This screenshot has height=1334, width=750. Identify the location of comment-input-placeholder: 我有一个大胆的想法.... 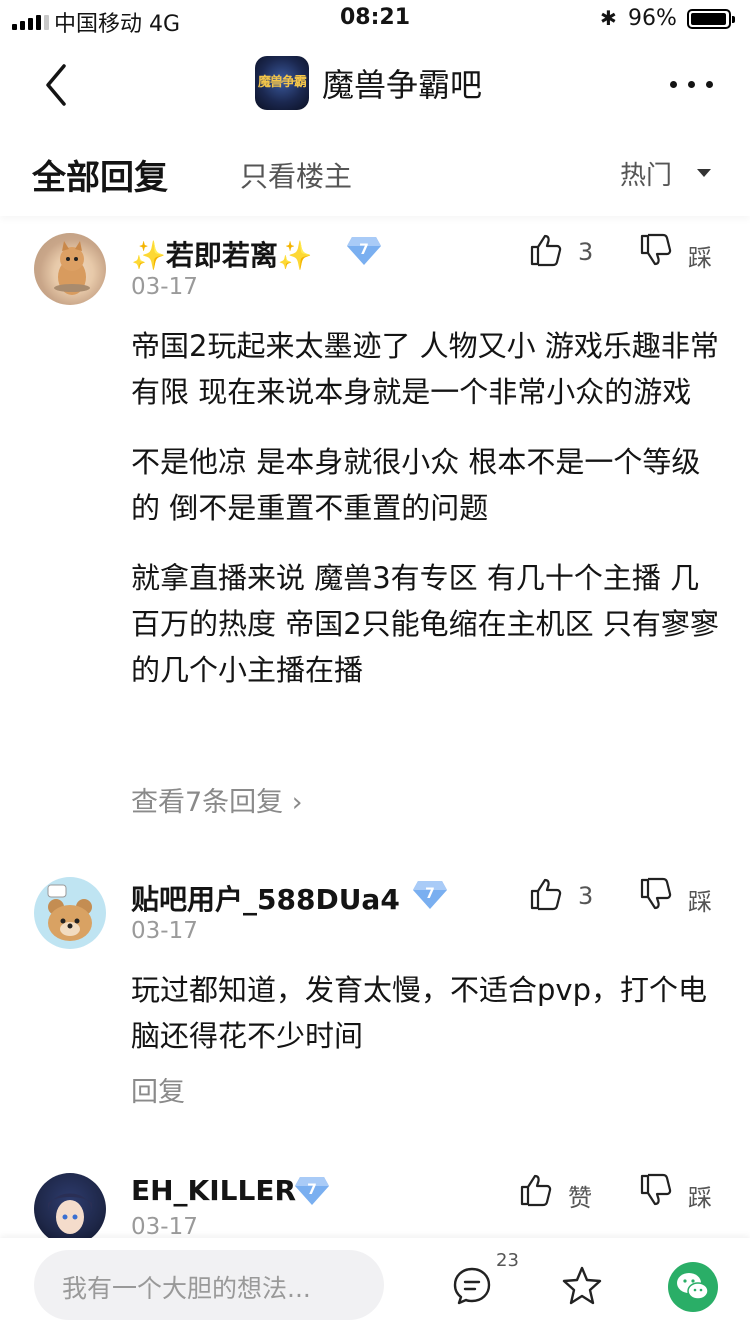
(186, 1288).